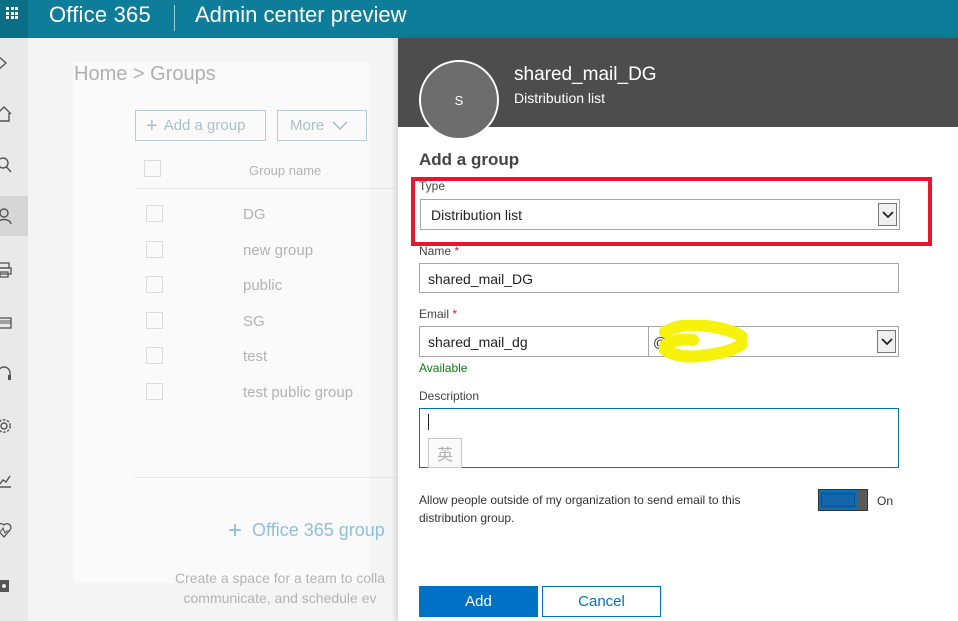 Image resolution: width=958 pixels, height=621 pixels. I want to click on cancel-button: Cancel, so click(601, 601).